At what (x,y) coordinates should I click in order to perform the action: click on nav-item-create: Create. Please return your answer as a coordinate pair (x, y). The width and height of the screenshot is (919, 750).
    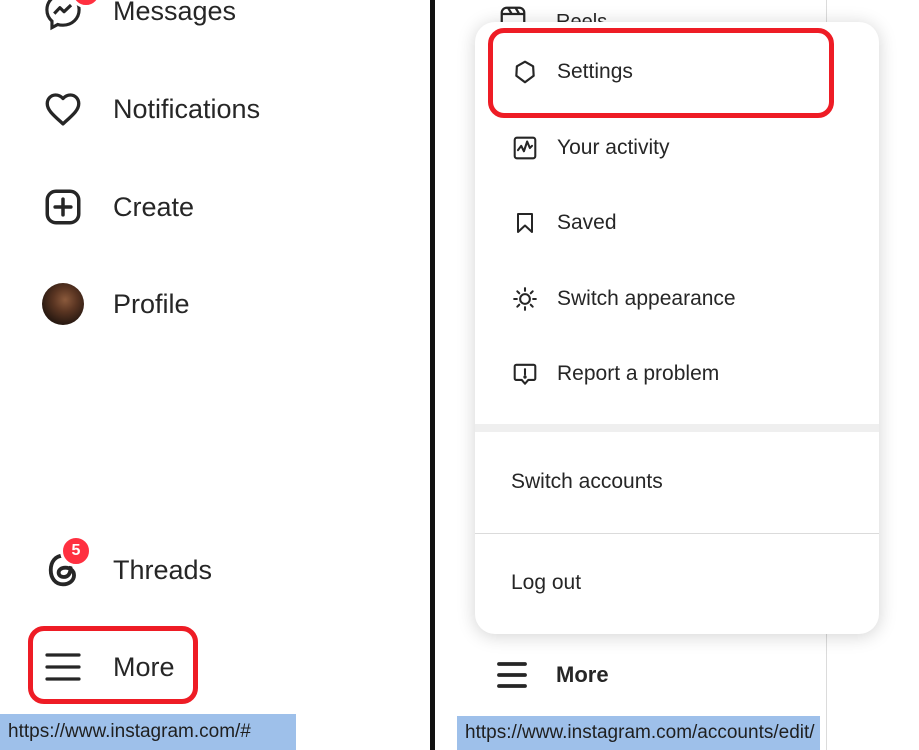
    Looking at the image, I should click on (117, 207).